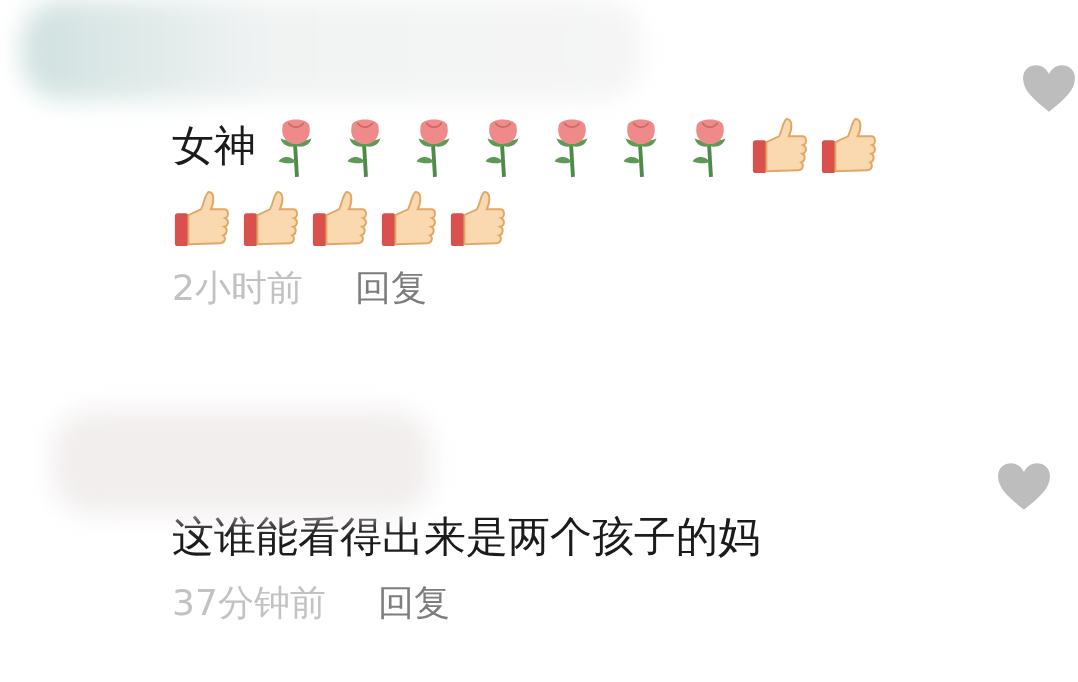 The image size is (1078, 682). What do you see at coordinates (249, 603) in the screenshot?
I see `timestamp: 37分钟前` at bounding box center [249, 603].